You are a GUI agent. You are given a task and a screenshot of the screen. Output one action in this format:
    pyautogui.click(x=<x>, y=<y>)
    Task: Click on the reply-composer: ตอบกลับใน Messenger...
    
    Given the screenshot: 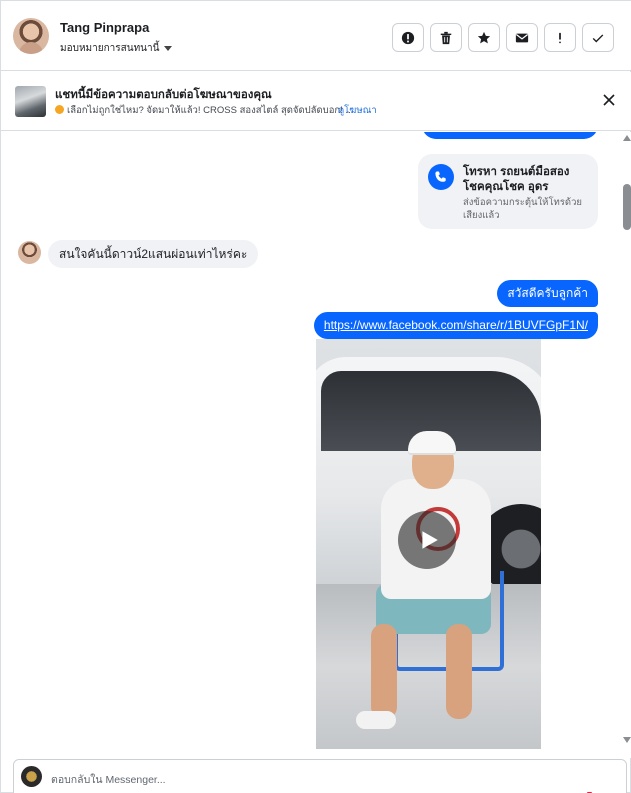 What is the action you would take?
    pyautogui.click(x=320, y=776)
    